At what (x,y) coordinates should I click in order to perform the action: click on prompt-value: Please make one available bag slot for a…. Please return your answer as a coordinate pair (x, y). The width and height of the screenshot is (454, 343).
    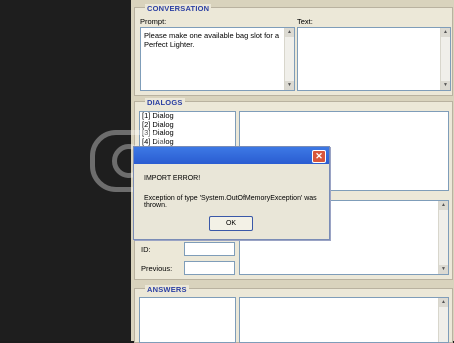
    Looking at the image, I should click on (212, 40).